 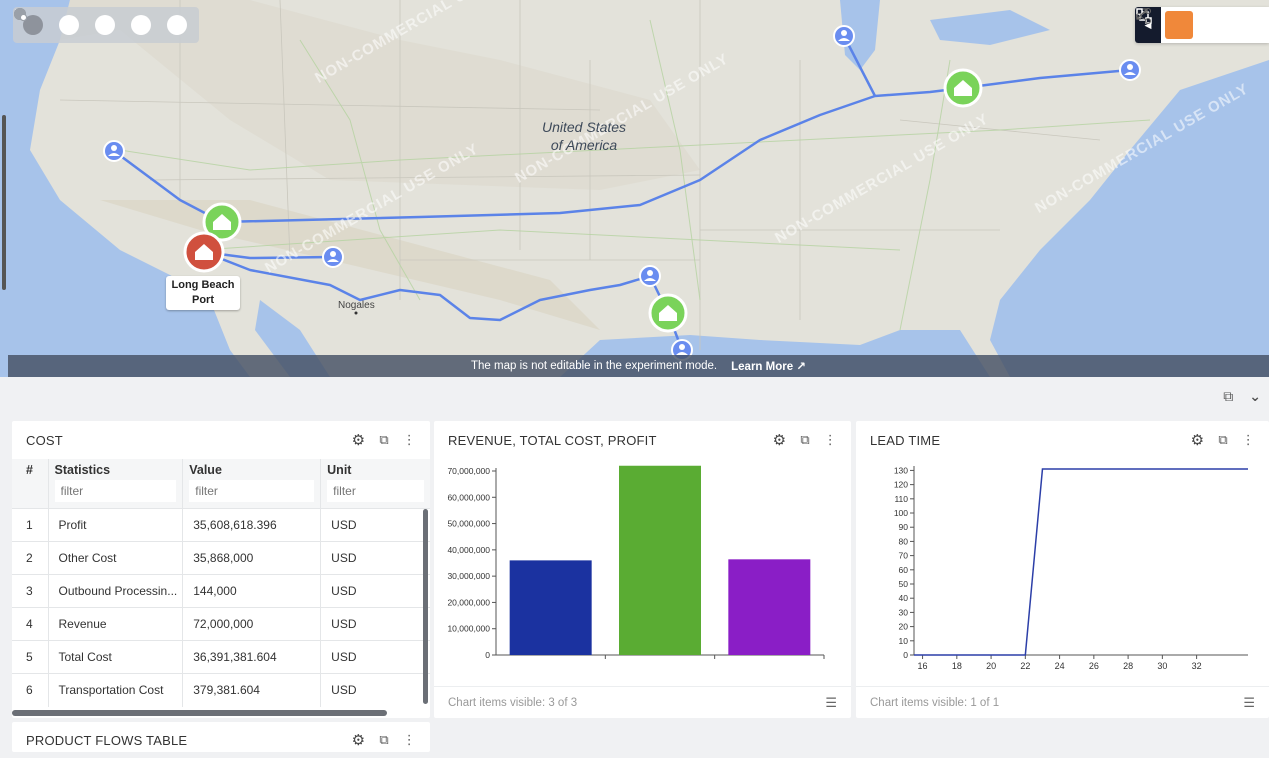 I want to click on map-scrollbar, so click(x=4, y=202).